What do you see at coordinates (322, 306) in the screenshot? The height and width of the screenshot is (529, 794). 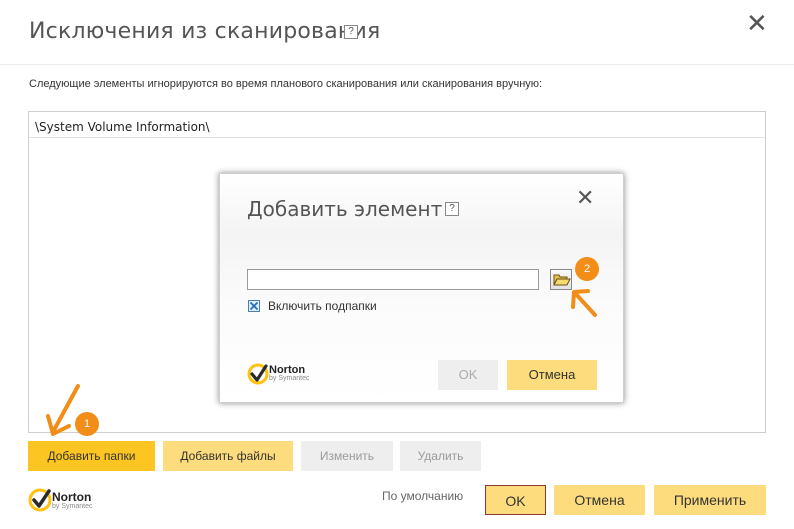 I see `include-subfolders-label: Включить подпапки` at bounding box center [322, 306].